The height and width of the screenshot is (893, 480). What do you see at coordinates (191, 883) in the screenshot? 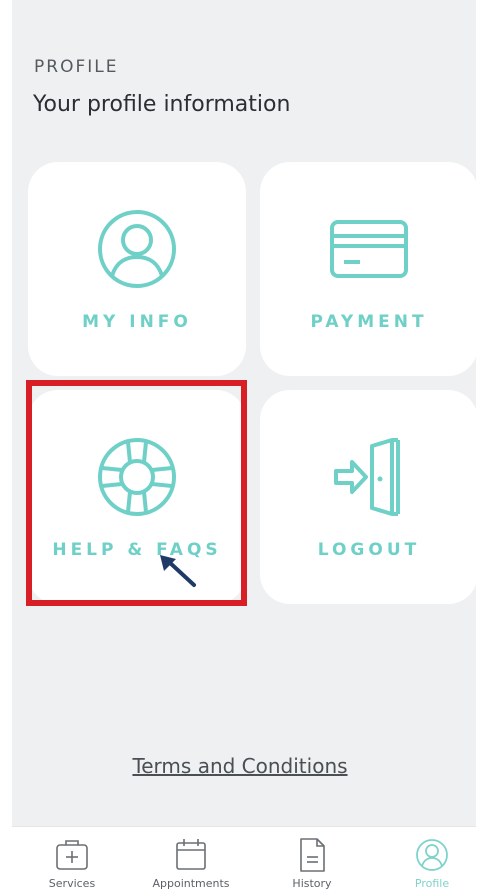
I see `tab-appointments-label: Appointments` at bounding box center [191, 883].